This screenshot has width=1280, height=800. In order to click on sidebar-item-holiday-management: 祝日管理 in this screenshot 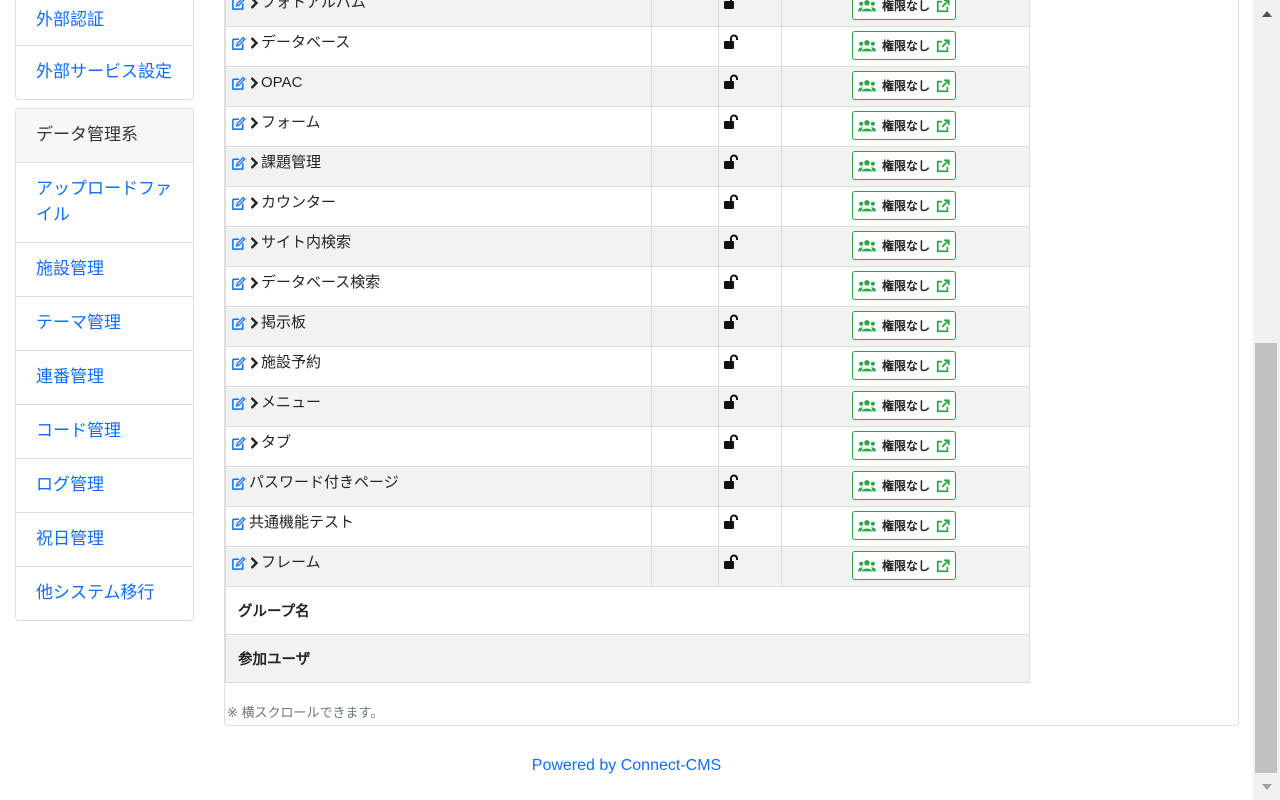, I will do `click(104, 539)`.